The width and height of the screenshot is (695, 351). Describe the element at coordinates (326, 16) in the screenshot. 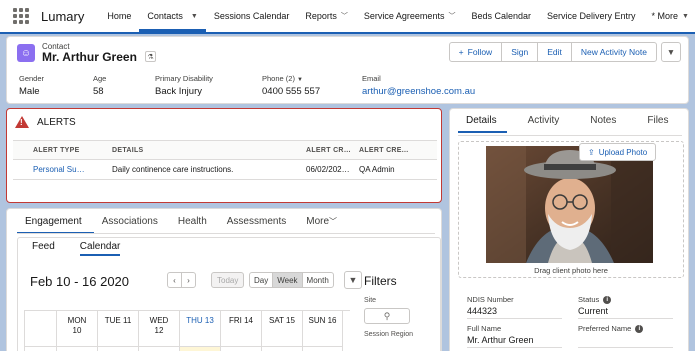

I see `nav-item-reports: Reports ﹀` at that location.